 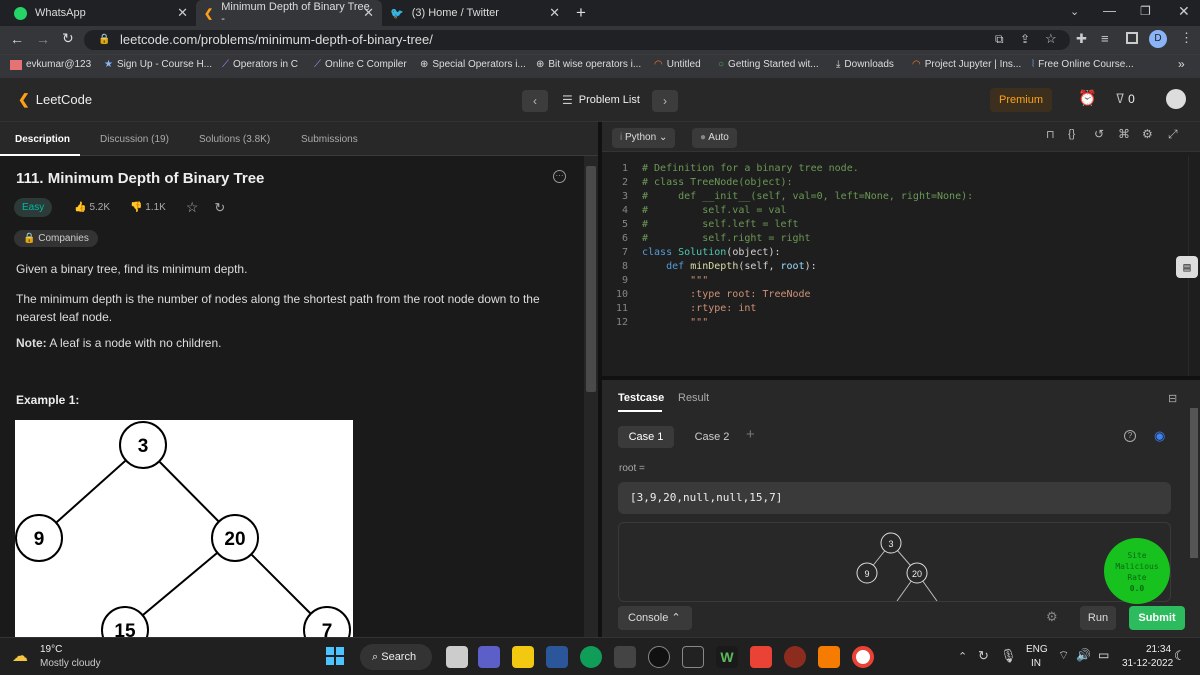 I want to click on office-icon, so click(x=761, y=657).